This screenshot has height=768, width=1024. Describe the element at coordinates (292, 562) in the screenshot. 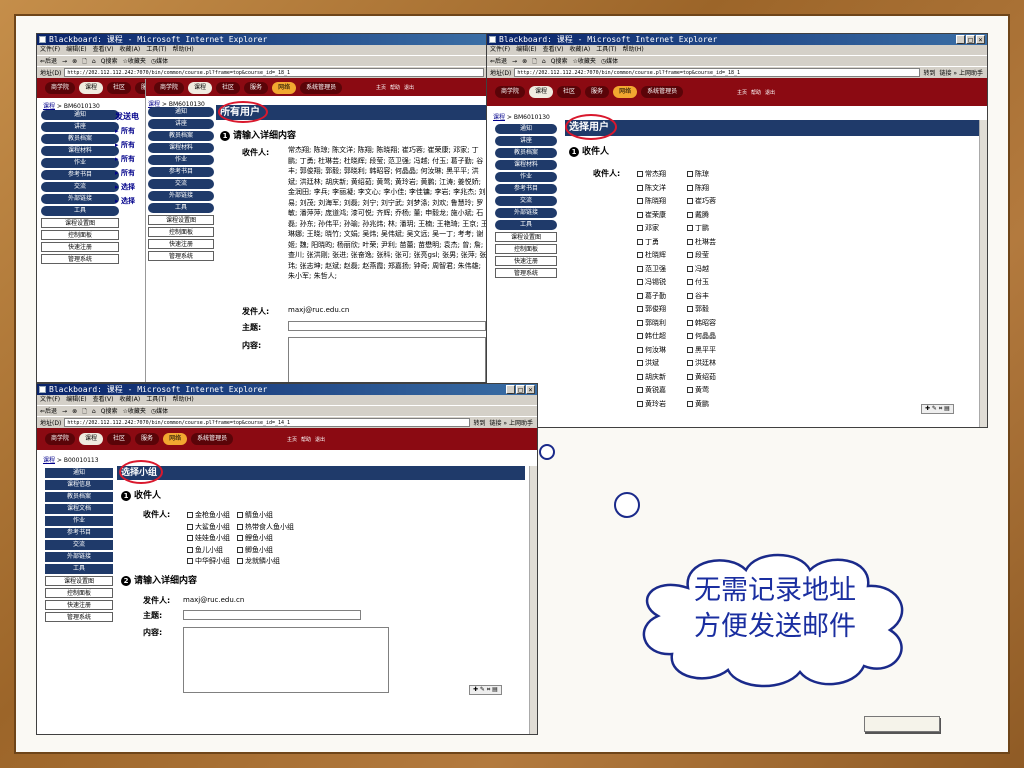

I see `group-option: 龙就鳞小组` at that location.